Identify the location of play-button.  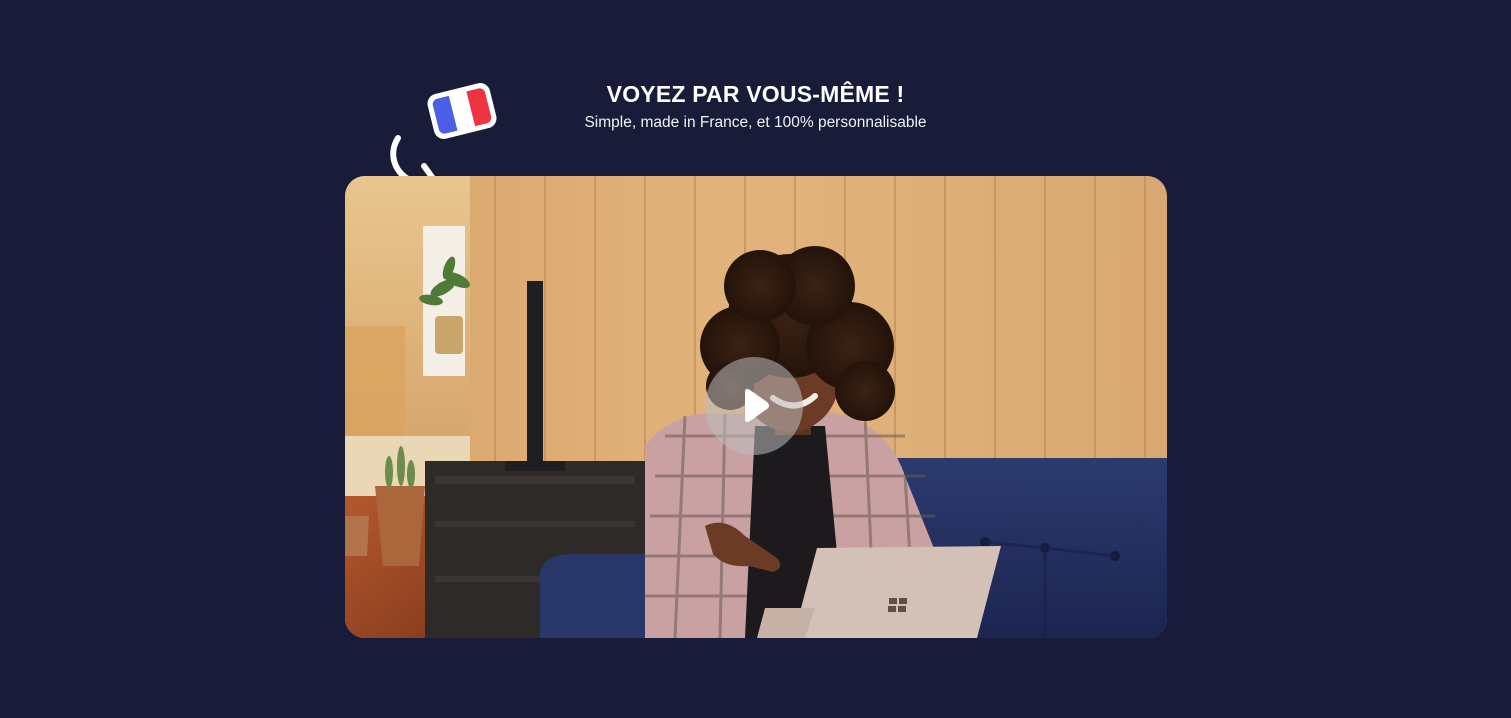
(754, 406).